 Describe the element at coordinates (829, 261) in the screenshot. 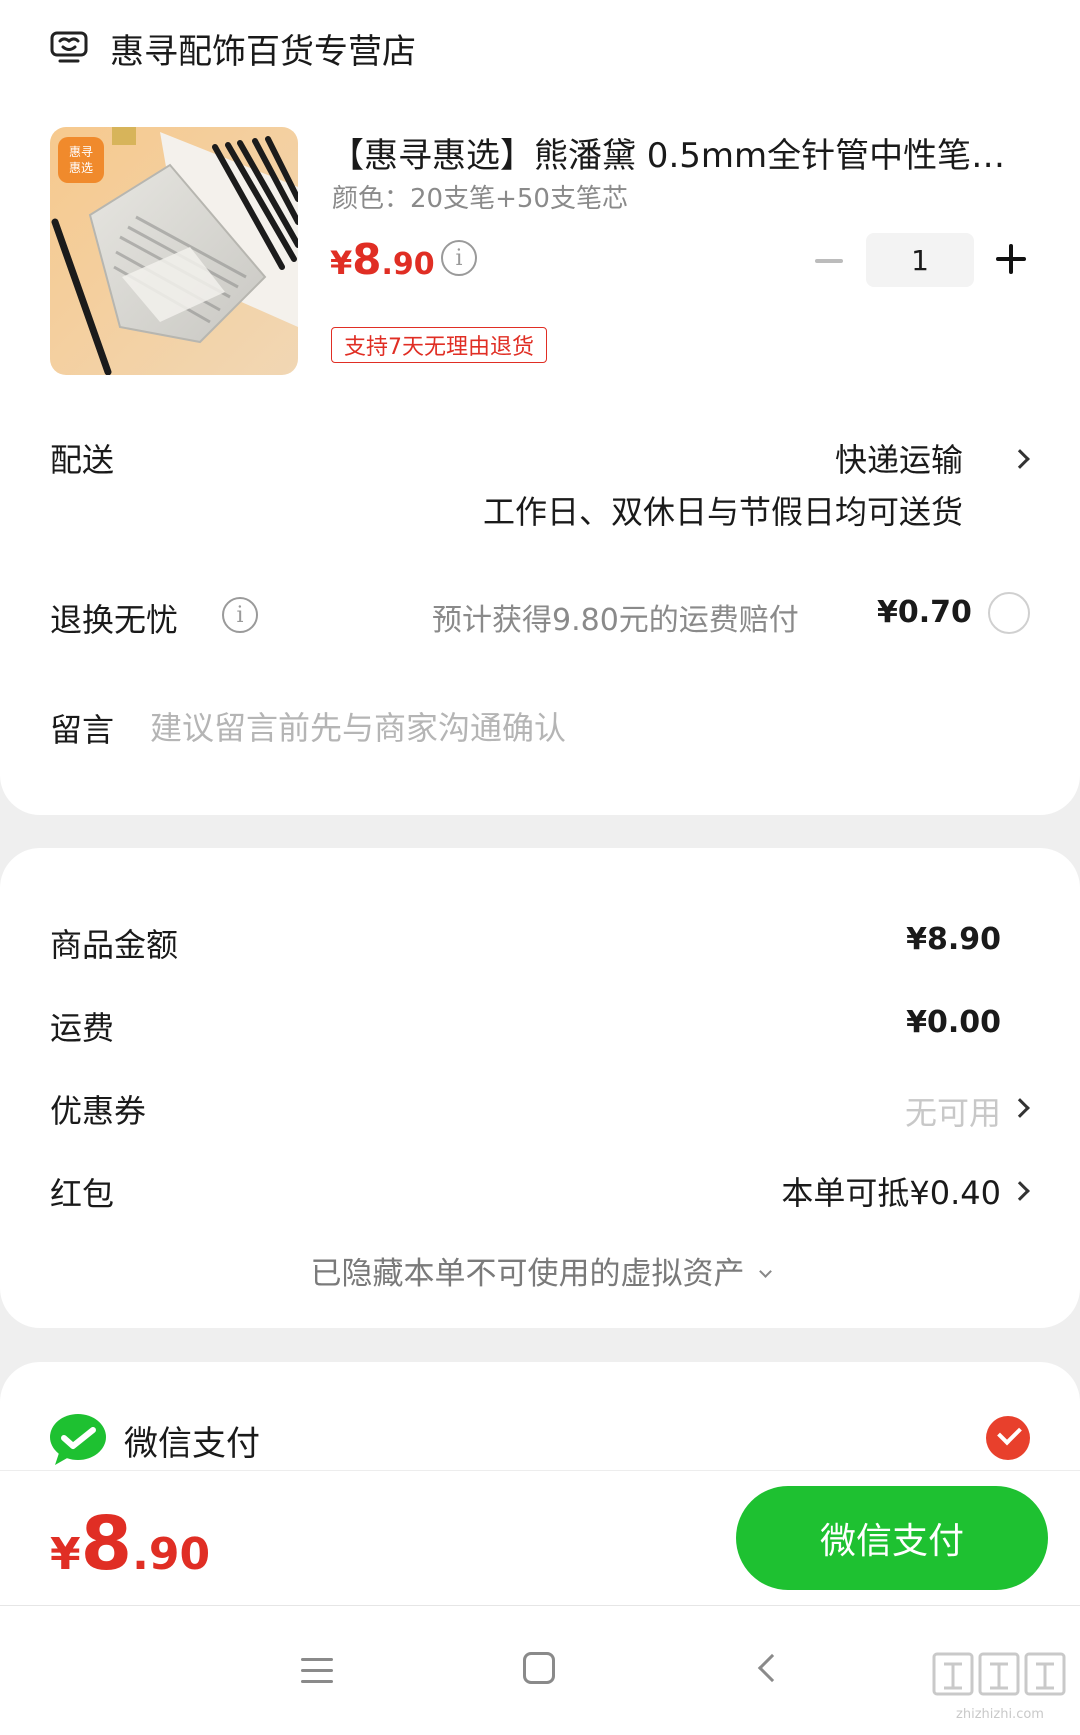

I see `quantity-decrease-button` at that location.